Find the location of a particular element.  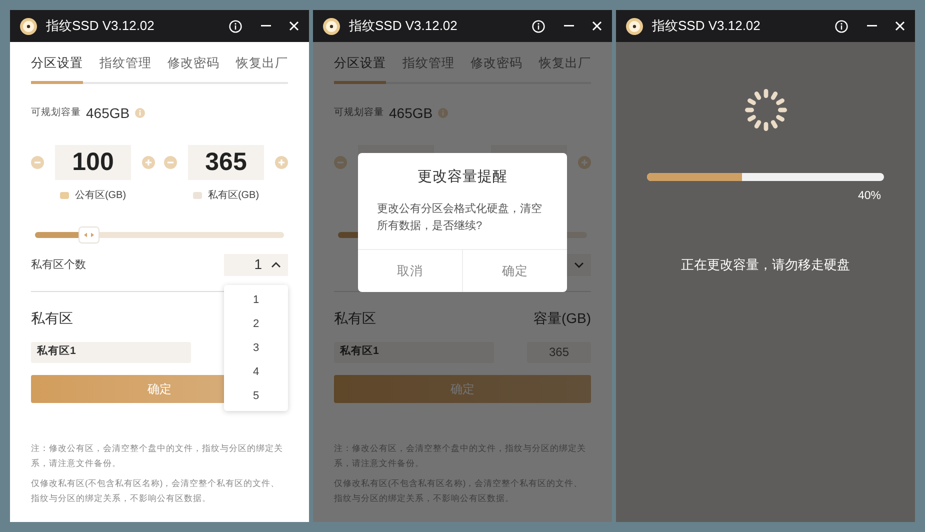

status-message: 正在更改容量，请勿移走硬盘 is located at coordinates (765, 265).